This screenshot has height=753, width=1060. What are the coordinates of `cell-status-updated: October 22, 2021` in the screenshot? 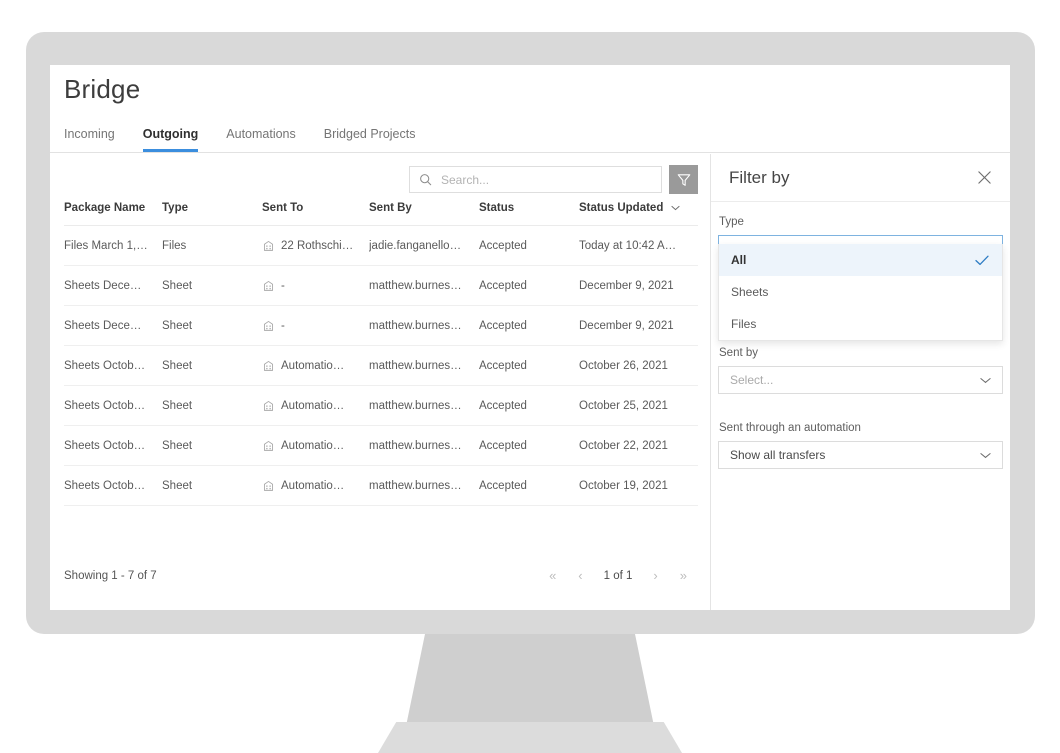 It's located at (638, 445).